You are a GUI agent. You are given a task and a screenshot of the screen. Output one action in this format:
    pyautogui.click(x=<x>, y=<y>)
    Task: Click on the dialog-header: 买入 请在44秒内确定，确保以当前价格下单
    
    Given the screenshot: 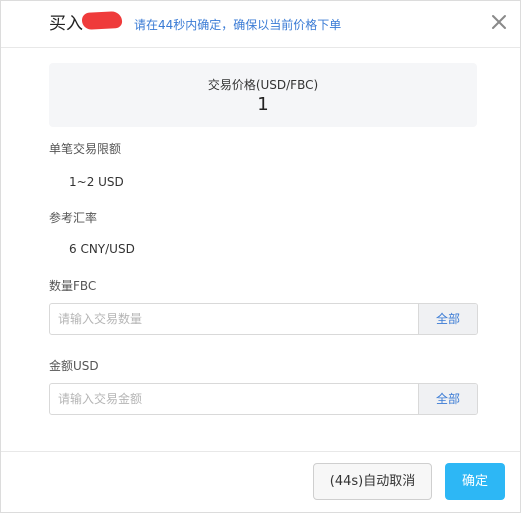 What is the action you would take?
    pyautogui.click(x=260, y=24)
    